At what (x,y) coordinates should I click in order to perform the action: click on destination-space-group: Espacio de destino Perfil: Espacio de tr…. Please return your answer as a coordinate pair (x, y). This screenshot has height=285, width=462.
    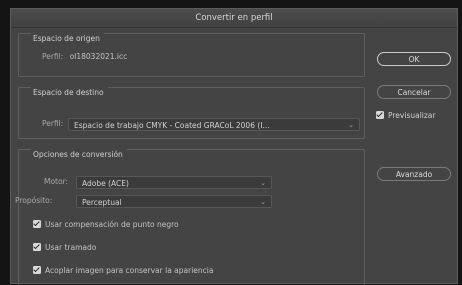
    Looking at the image, I should click on (191, 113).